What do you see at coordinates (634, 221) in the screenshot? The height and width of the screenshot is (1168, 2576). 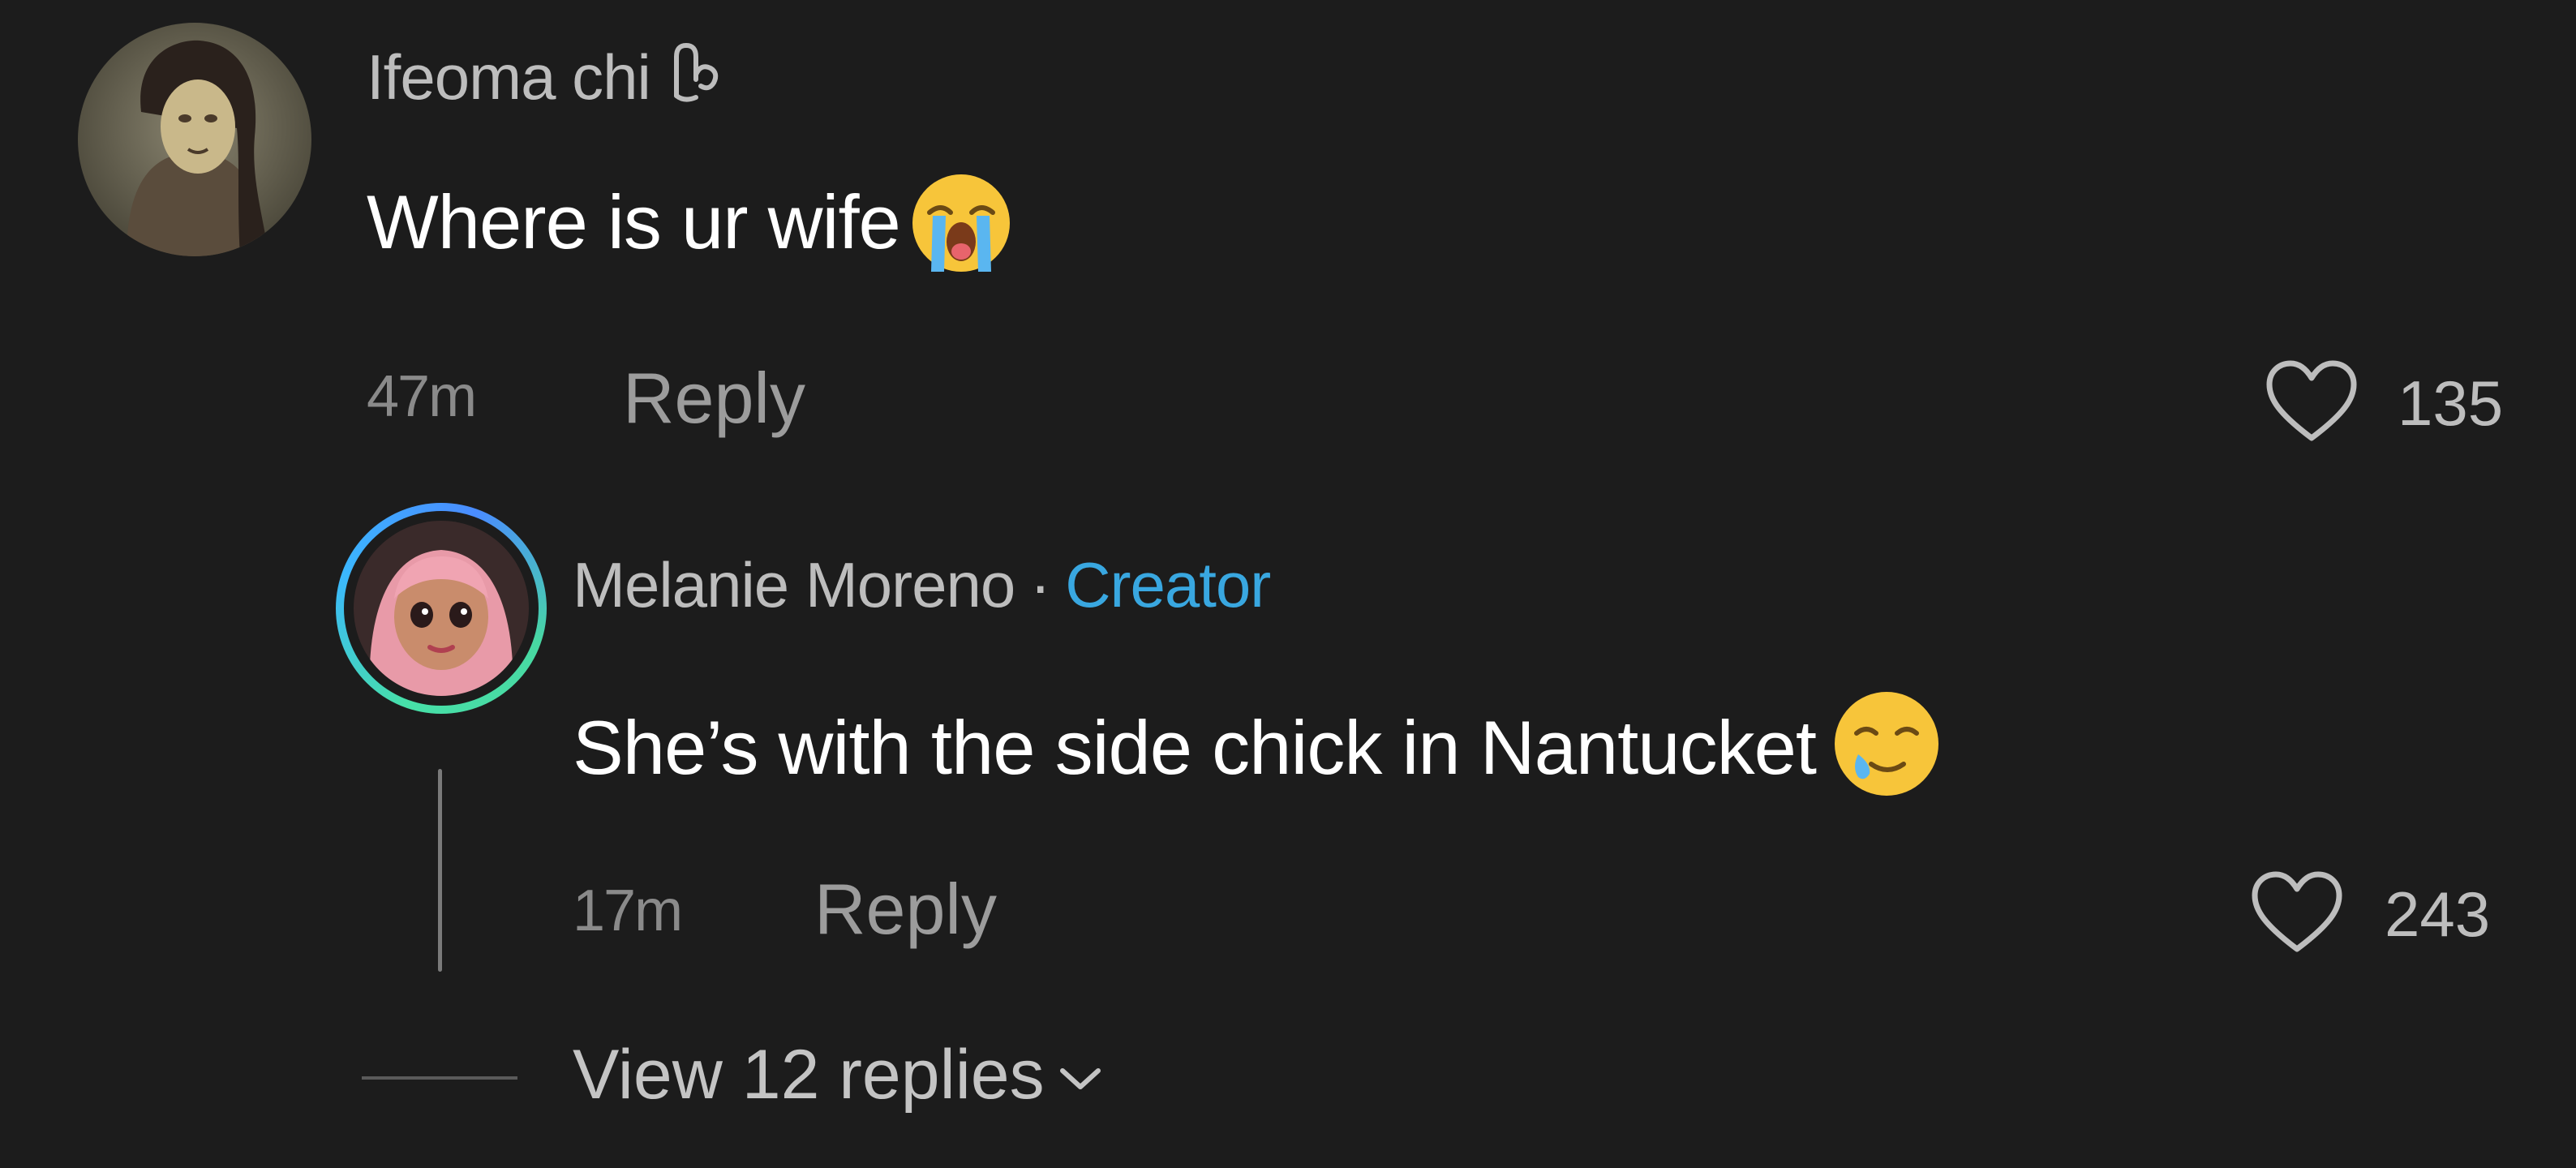 I see `comment-text: Where is ur wife` at bounding box center [634, 221].